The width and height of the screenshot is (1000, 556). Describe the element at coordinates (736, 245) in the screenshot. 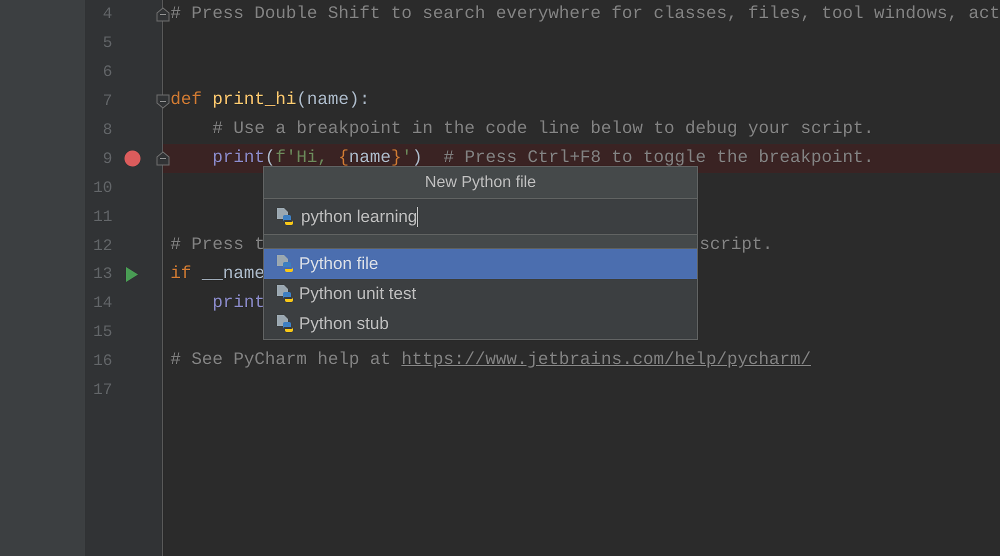

I see `code-line: script.` at that location.